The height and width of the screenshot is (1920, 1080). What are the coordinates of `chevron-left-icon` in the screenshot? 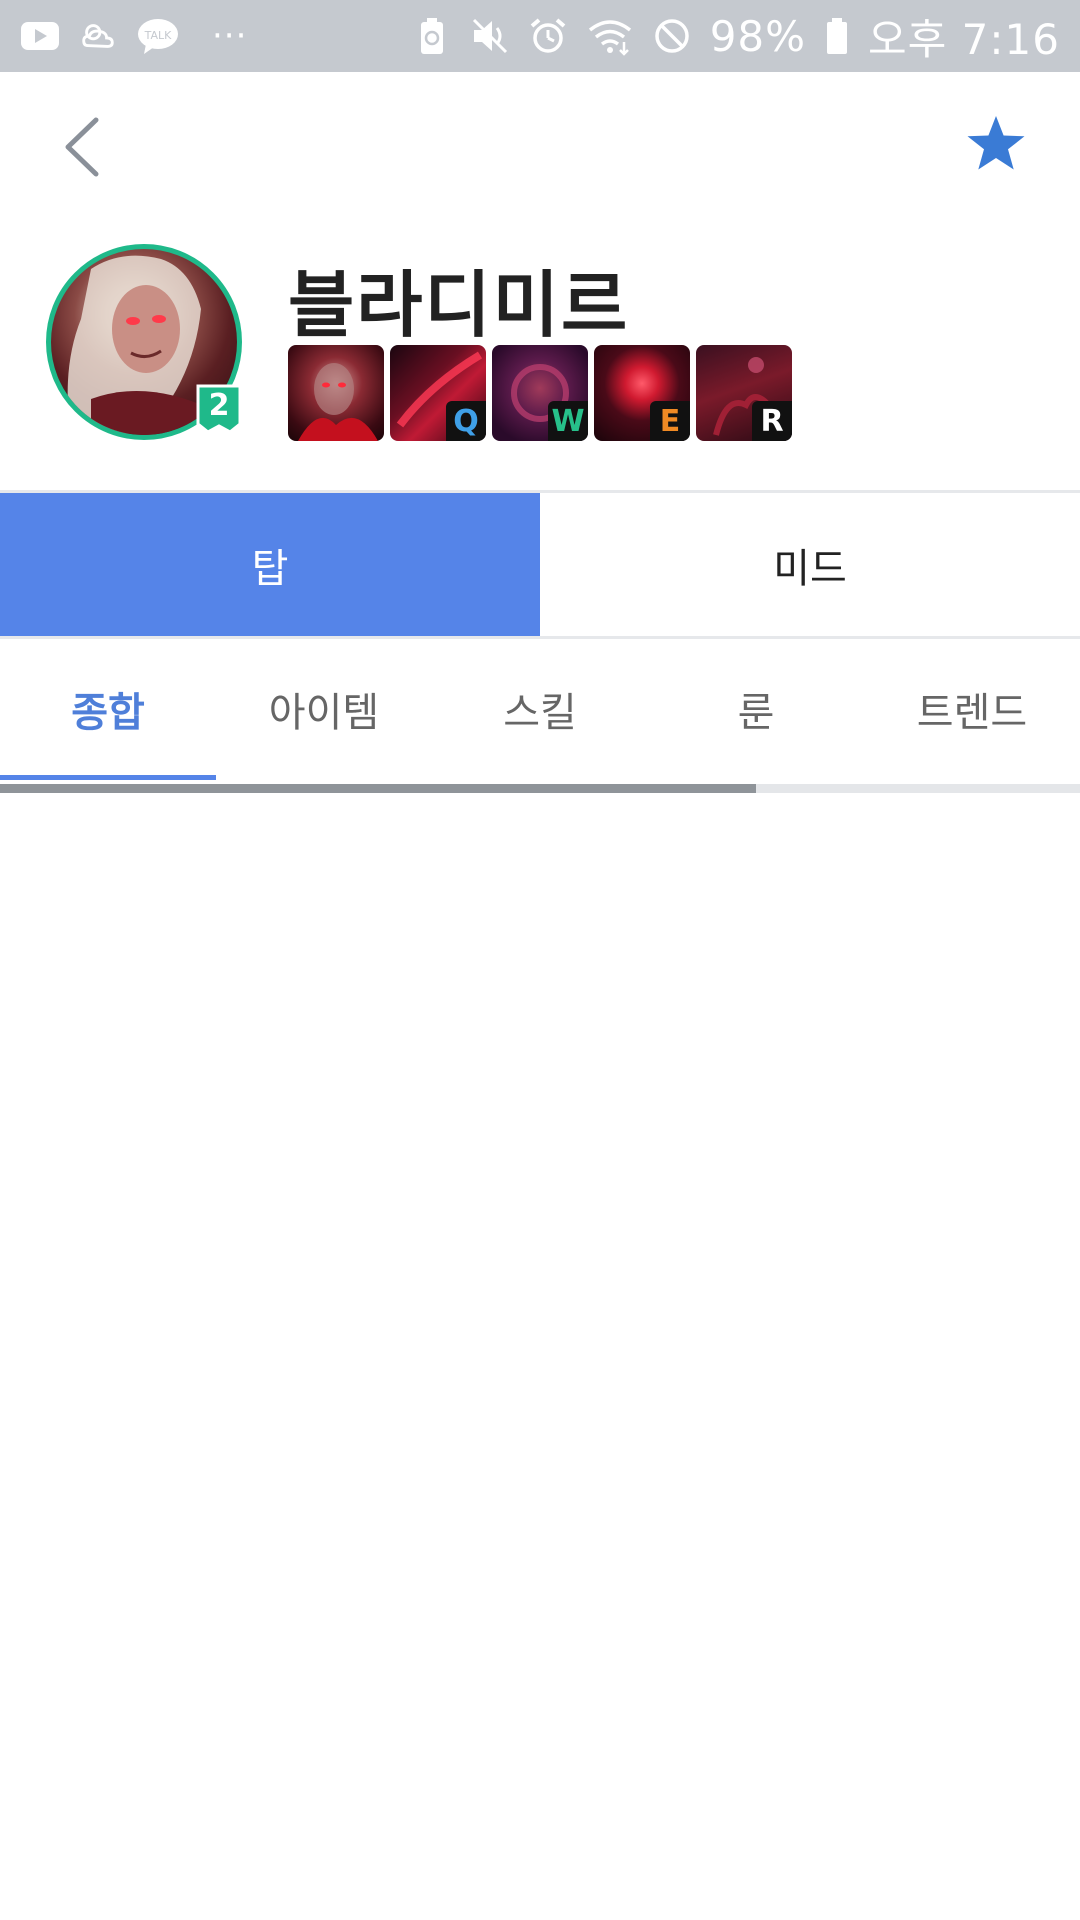 It's located at (82, 147).